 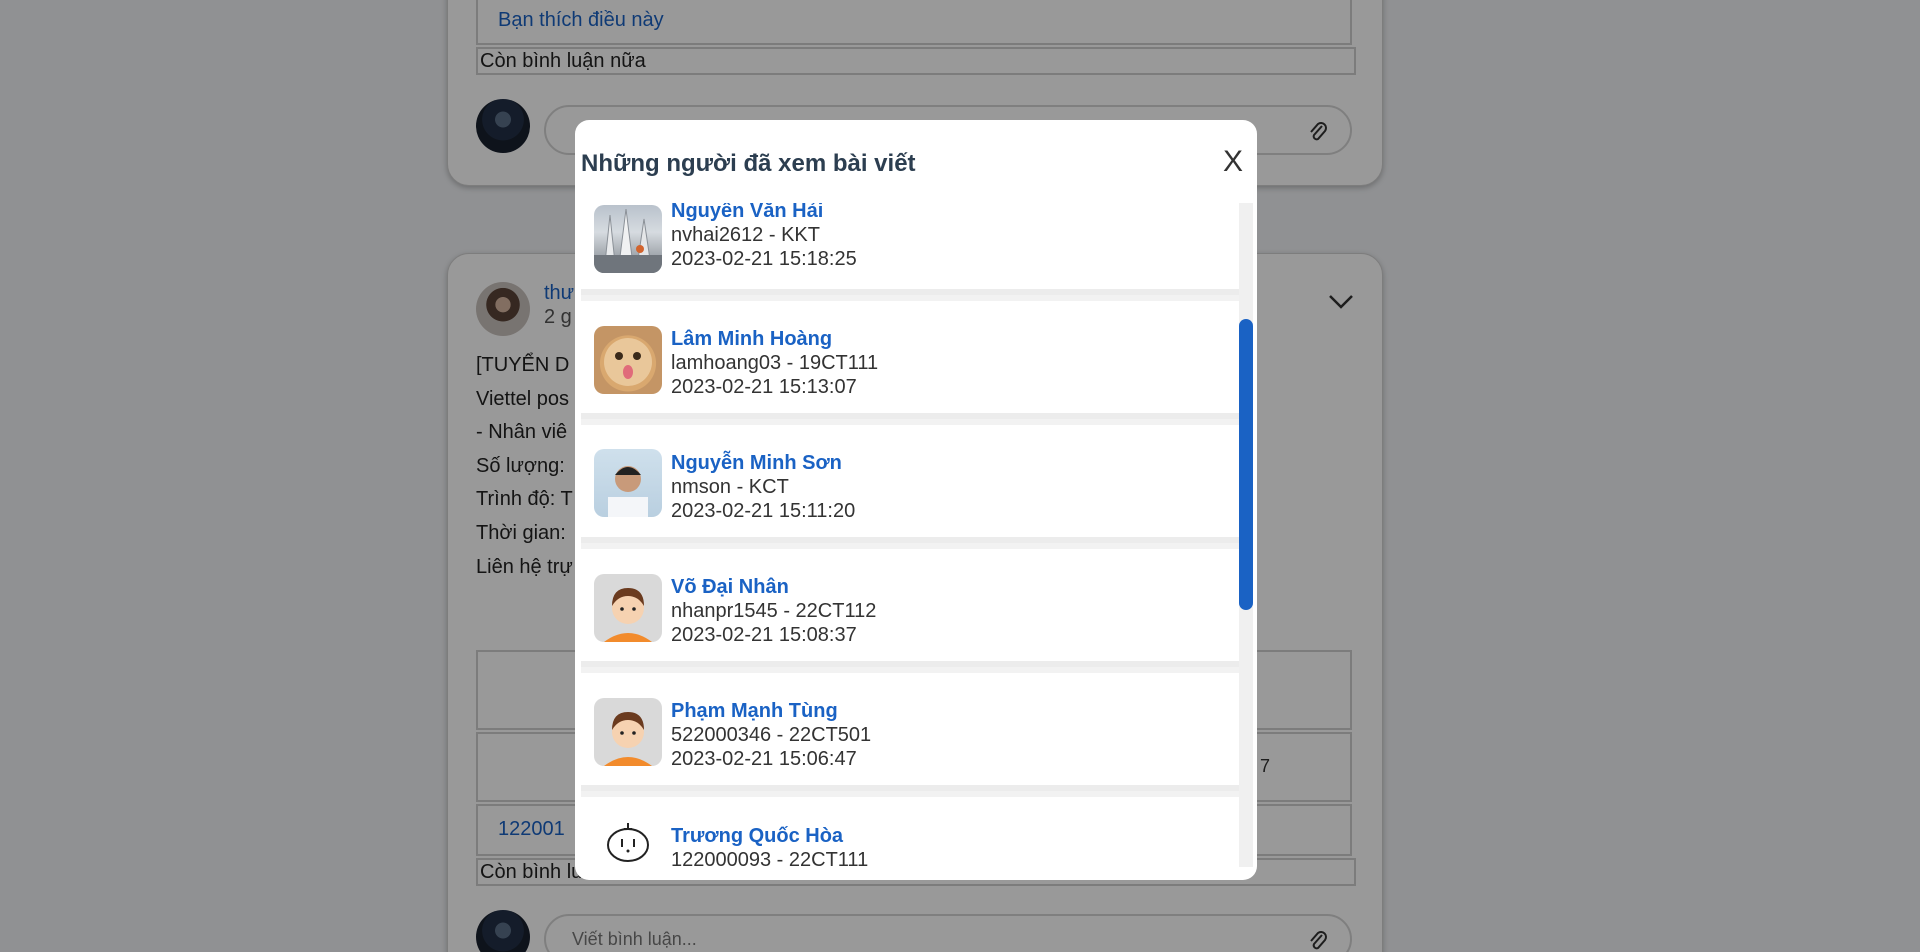 I want to click on building-photo-avatar, so click(x=628, y=239).